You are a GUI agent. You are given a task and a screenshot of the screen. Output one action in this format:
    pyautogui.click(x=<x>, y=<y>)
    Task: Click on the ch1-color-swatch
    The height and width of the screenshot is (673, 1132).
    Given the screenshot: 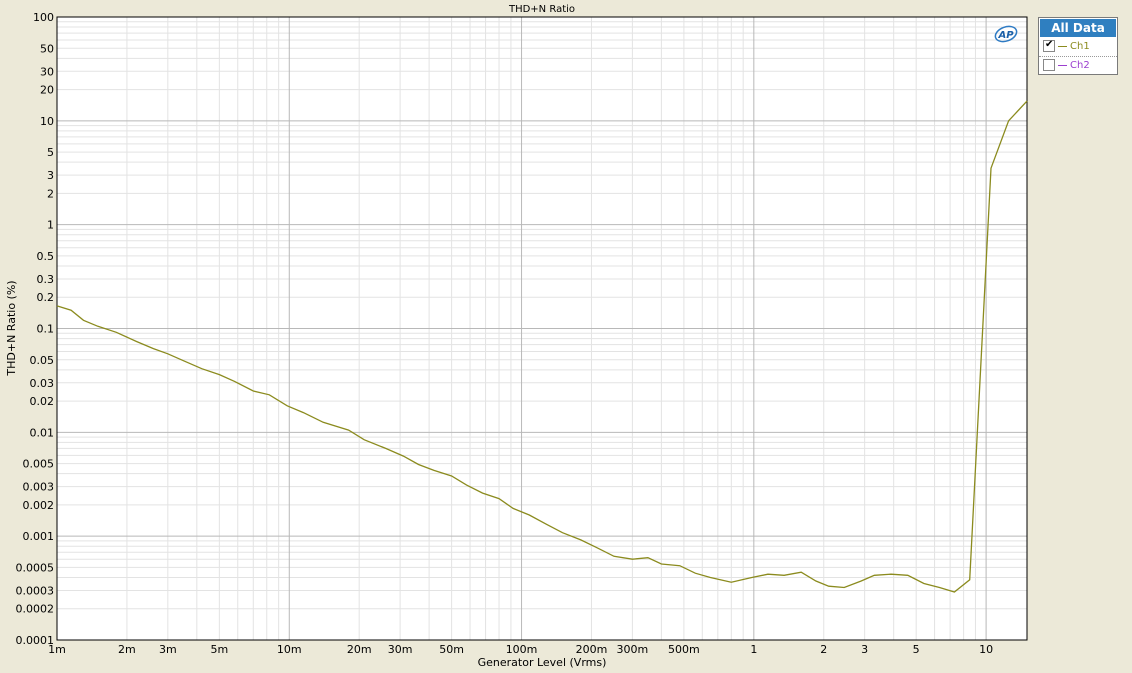 What is the action you would take?
    pyautogui.click(x=1062, y=46)
    